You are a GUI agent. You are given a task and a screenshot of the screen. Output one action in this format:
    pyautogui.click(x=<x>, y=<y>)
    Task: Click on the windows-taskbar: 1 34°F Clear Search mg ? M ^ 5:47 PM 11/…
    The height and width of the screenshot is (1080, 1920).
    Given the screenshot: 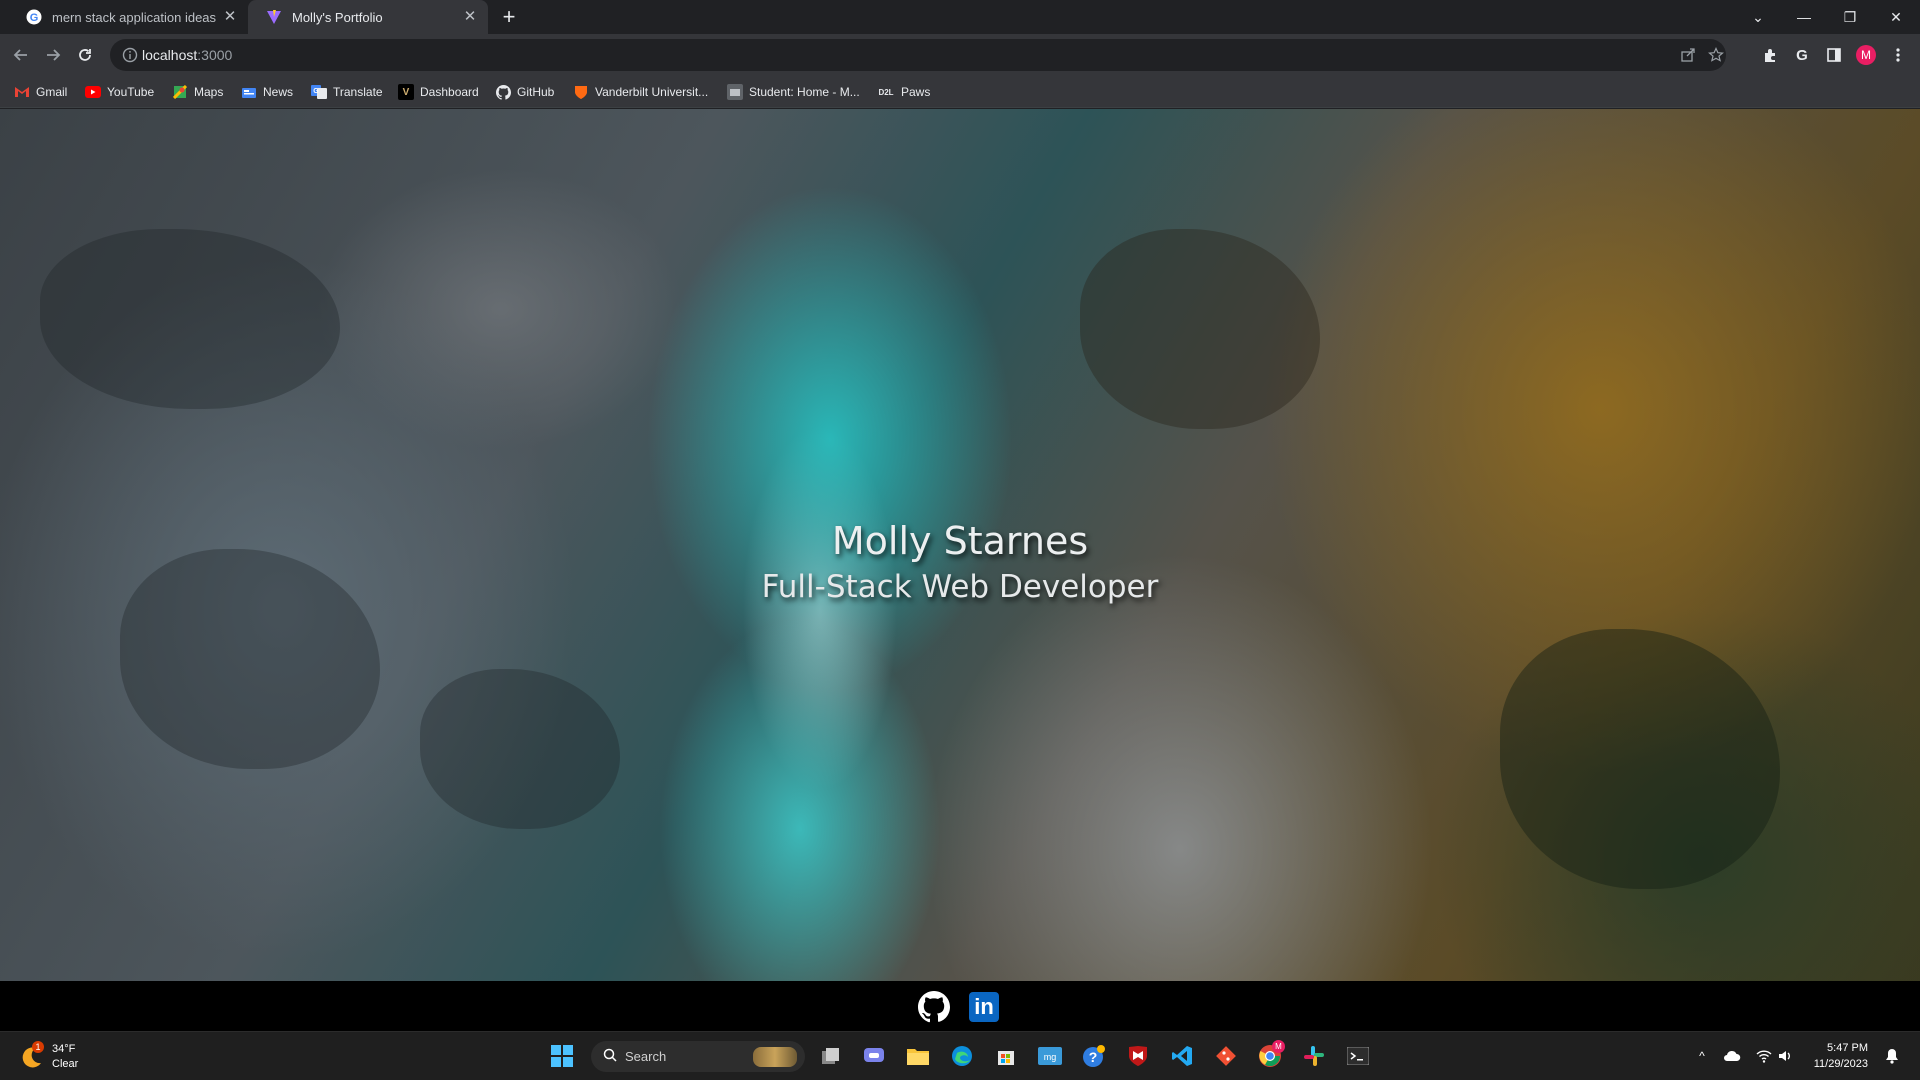 What is the action you would take?
    pyautogui.click(x=960, y=1055)
    